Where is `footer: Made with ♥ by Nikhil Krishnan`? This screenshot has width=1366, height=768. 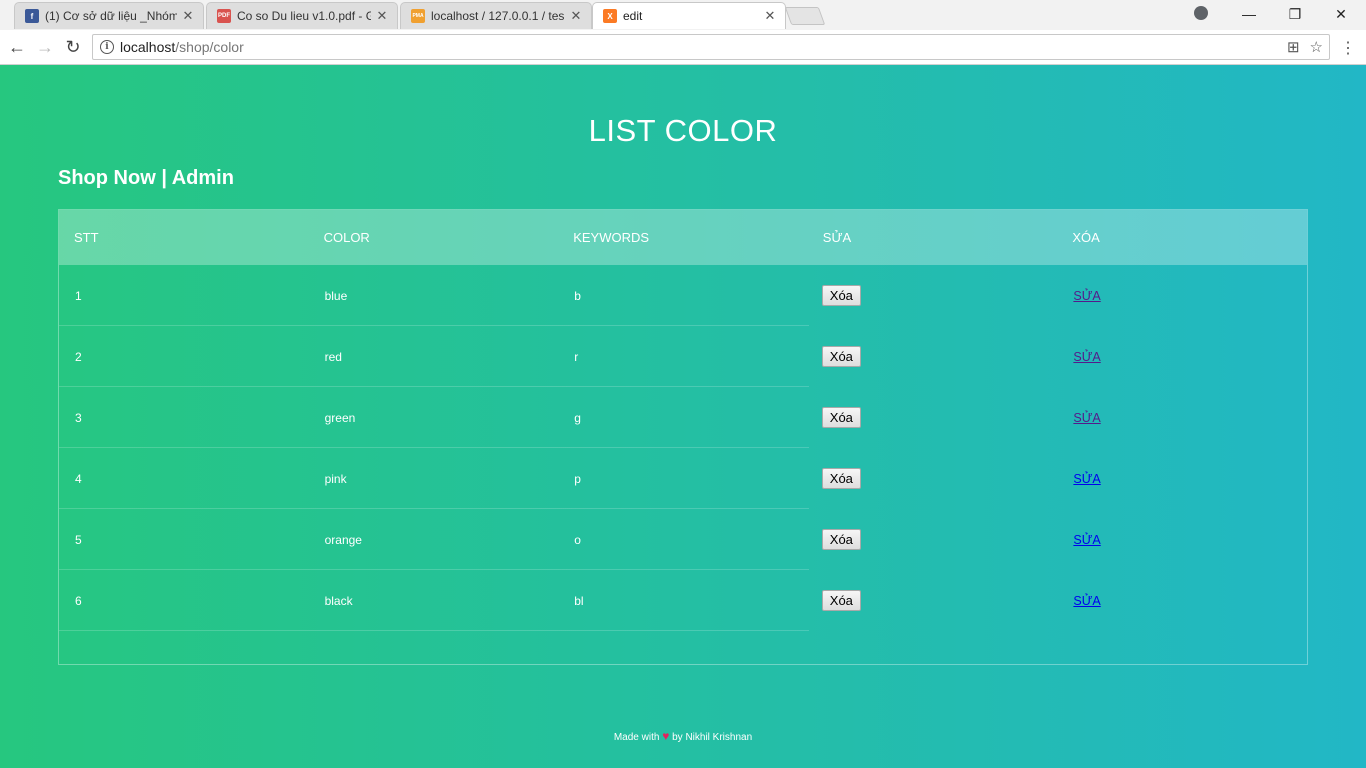 footer: Made with ♥ by Nikhil Krishnan is located at coordinates (683, 736).